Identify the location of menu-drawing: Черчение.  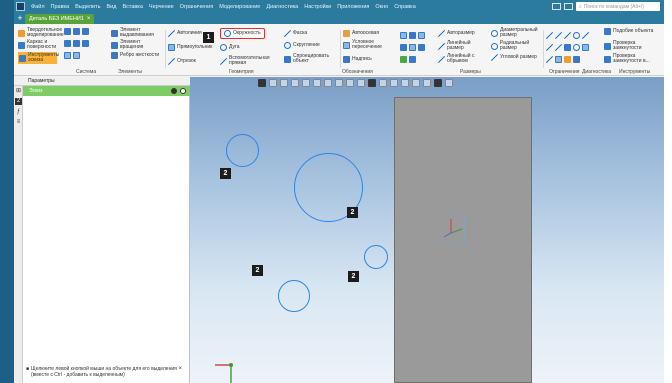
(161, 7).